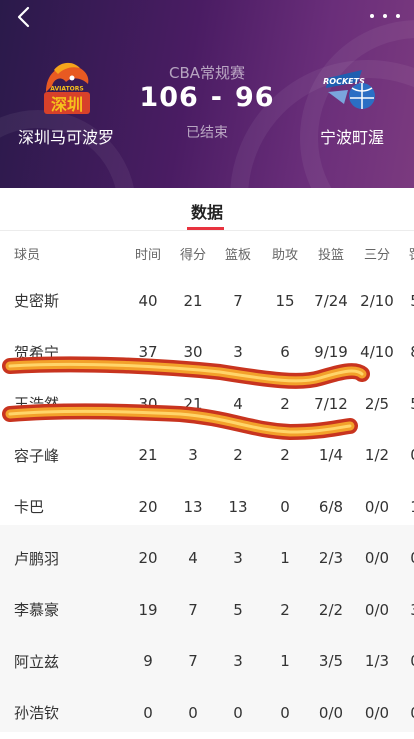  What do you see at coordinates (331, 253) in the screenshot?
I see `column-header-field-goals: 投篮` at bounding box center [331, 253].